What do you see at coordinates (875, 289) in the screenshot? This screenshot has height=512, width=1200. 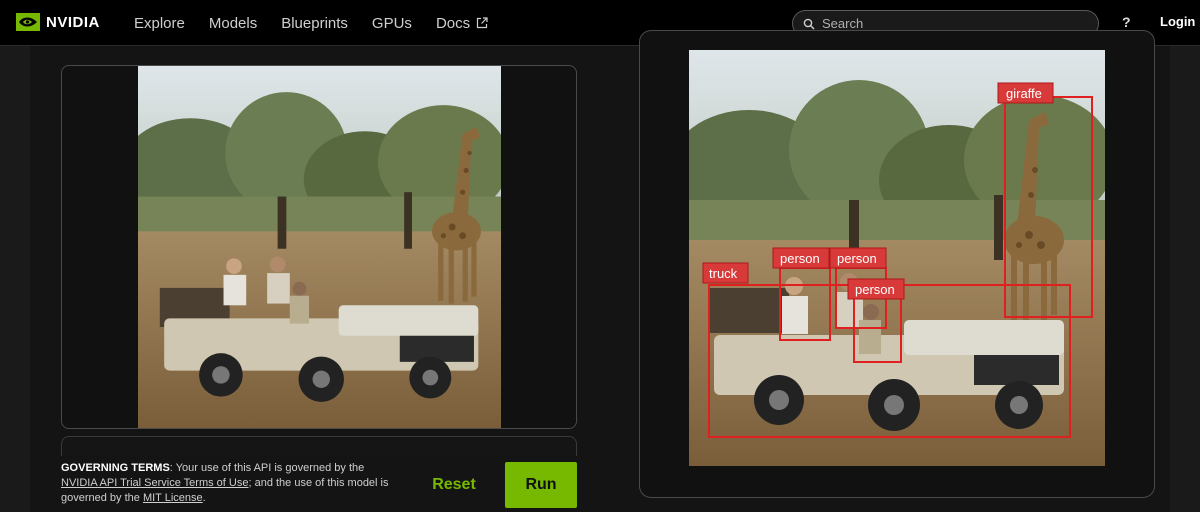 I see `detection-label-person-3: person` at bounding box center [875, 289].